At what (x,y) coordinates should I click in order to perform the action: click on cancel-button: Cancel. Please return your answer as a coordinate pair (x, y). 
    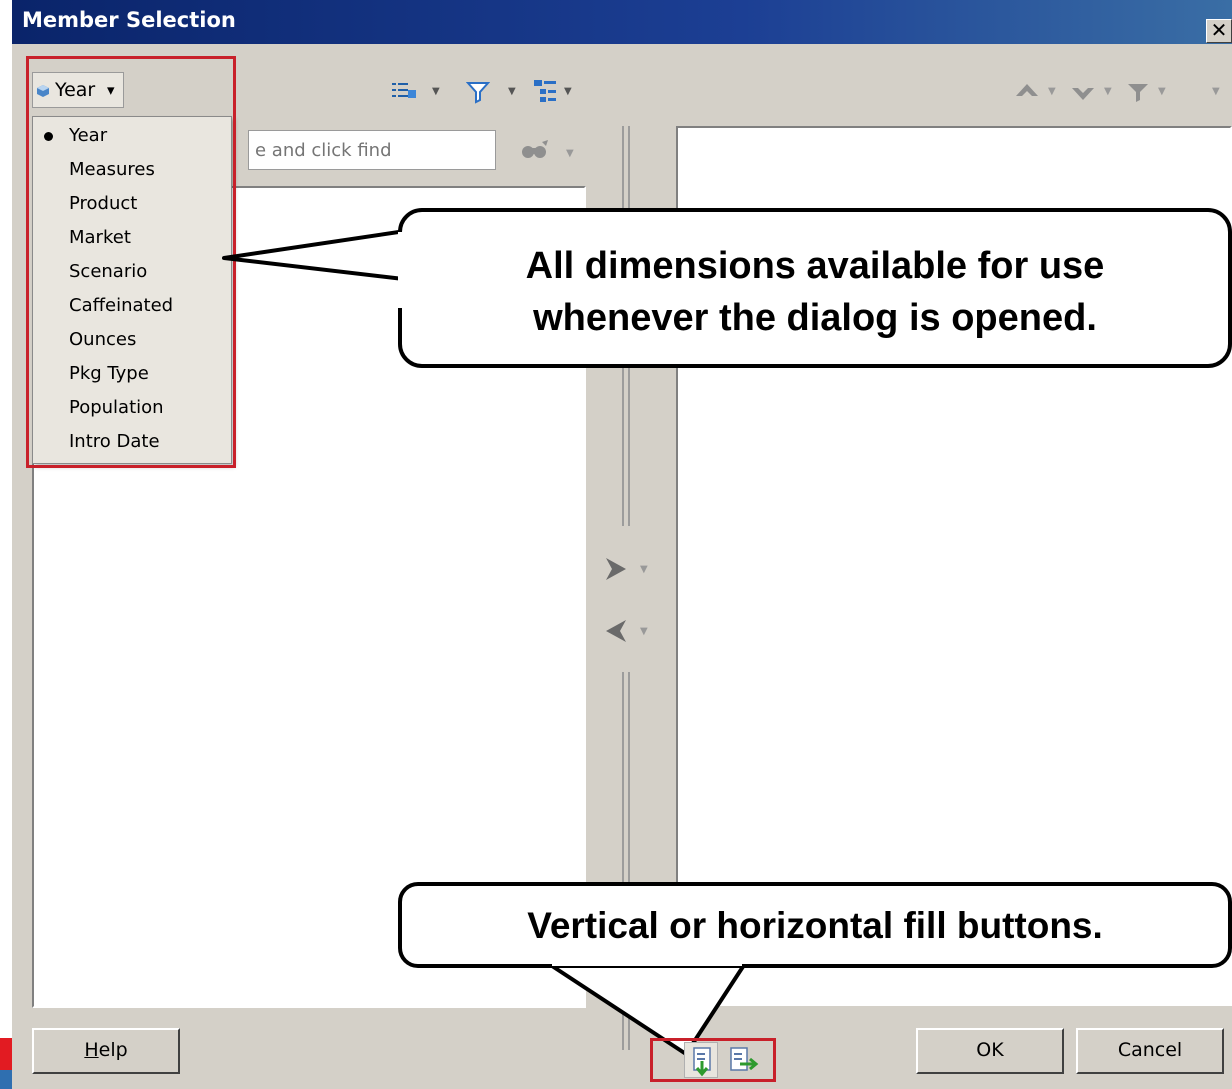
    Looking at the image, I should click on (1150, 1051).